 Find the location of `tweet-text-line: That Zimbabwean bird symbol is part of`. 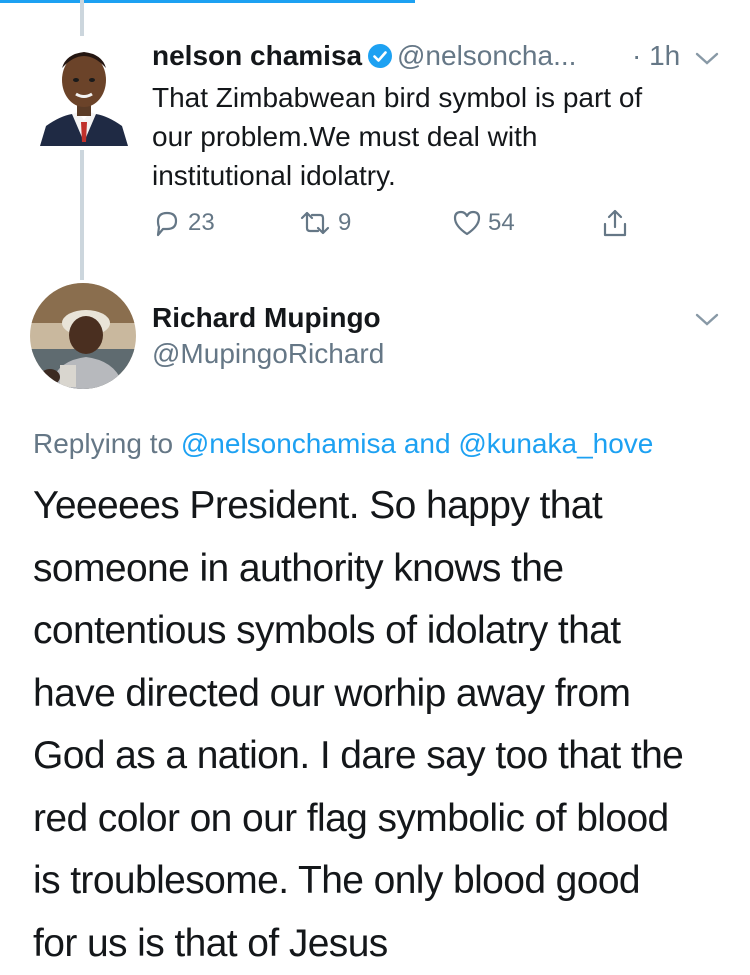

tweet-text-line: That Zimbabwean bird symbol is part of is located at coordinates (432, 97).